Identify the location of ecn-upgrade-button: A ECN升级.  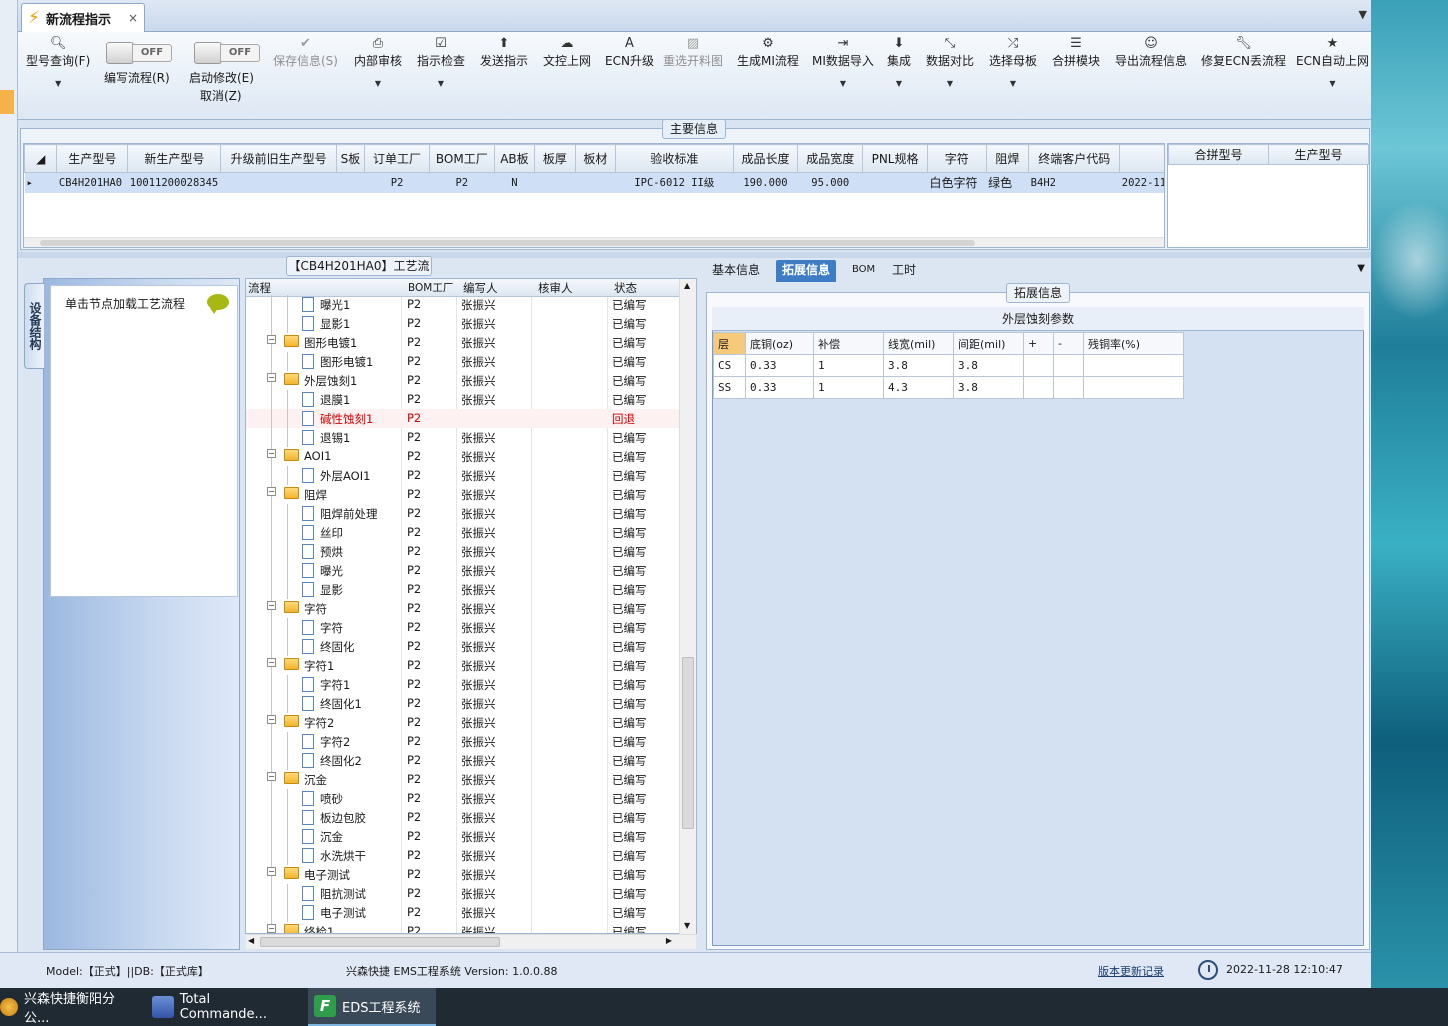
(629, 52).